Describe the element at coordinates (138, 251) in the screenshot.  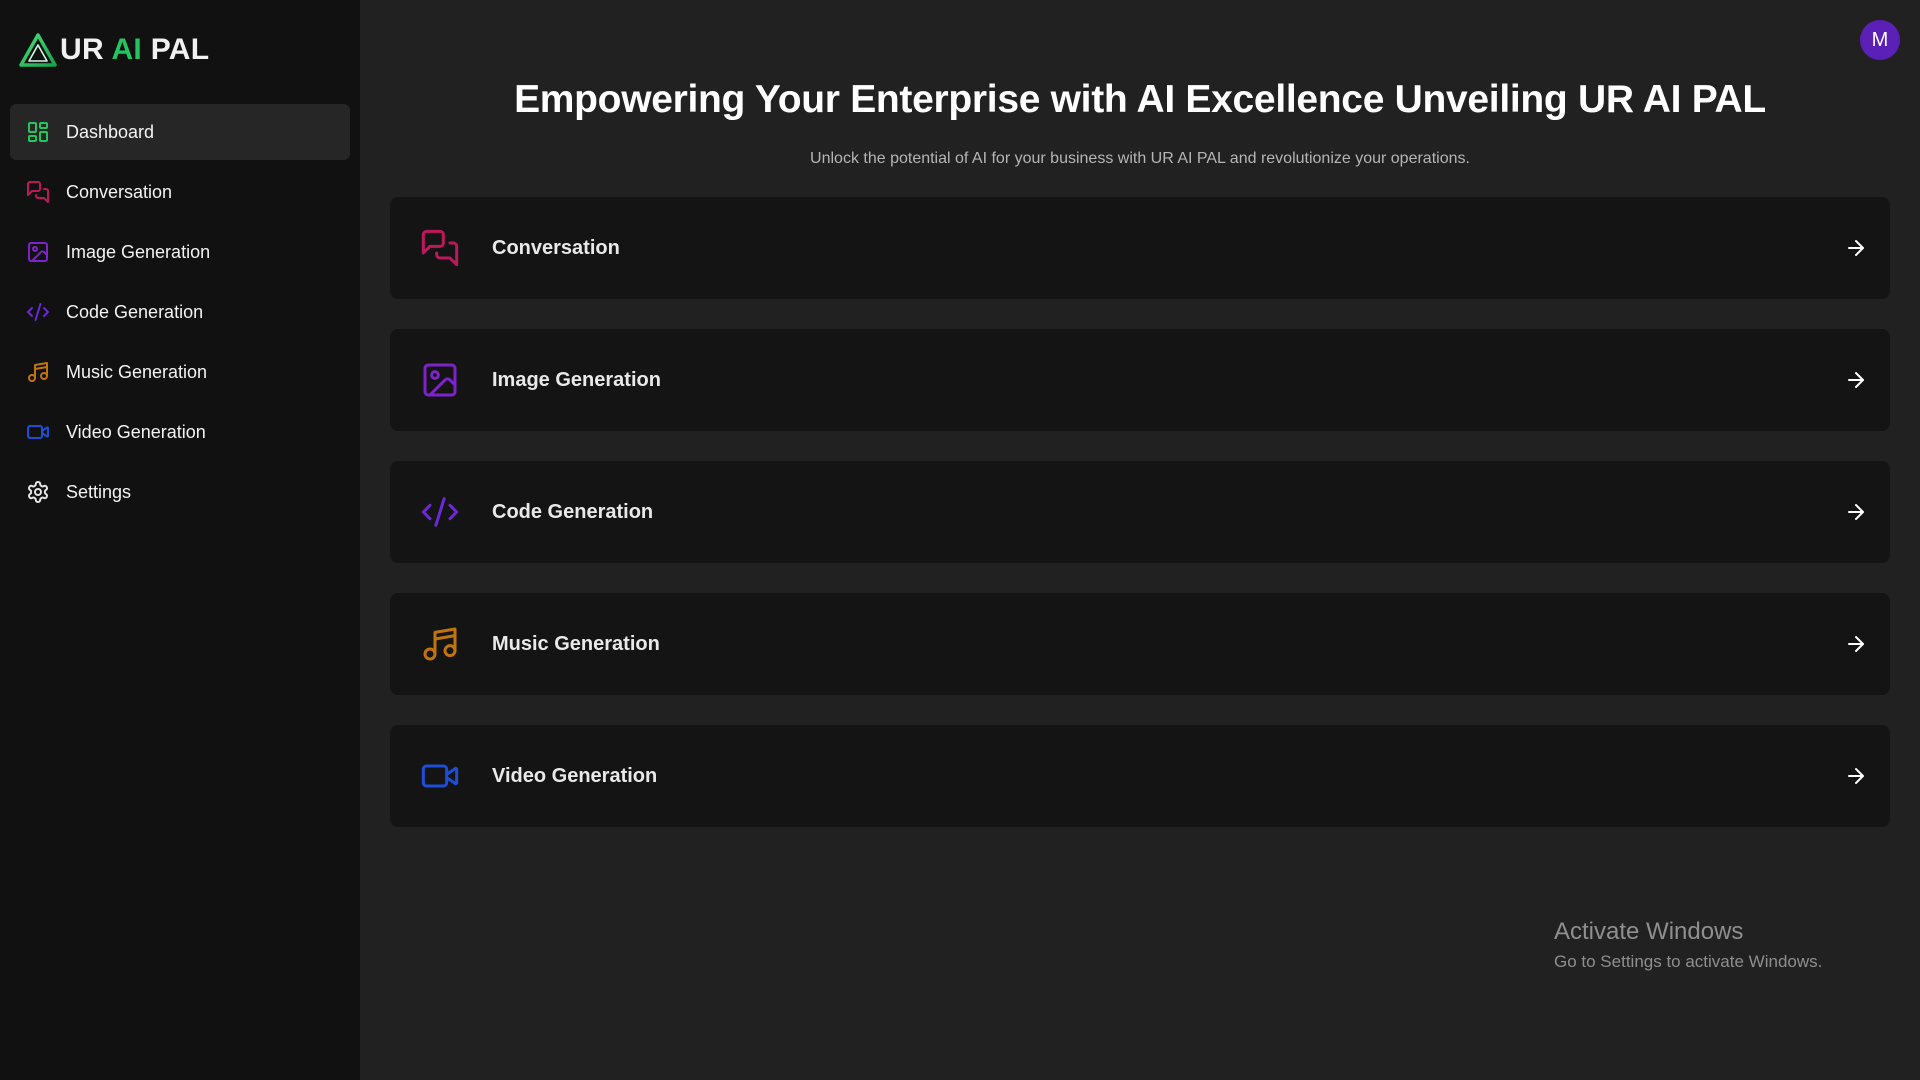
I see `sidebar-item-label: Image Generation` at that location.